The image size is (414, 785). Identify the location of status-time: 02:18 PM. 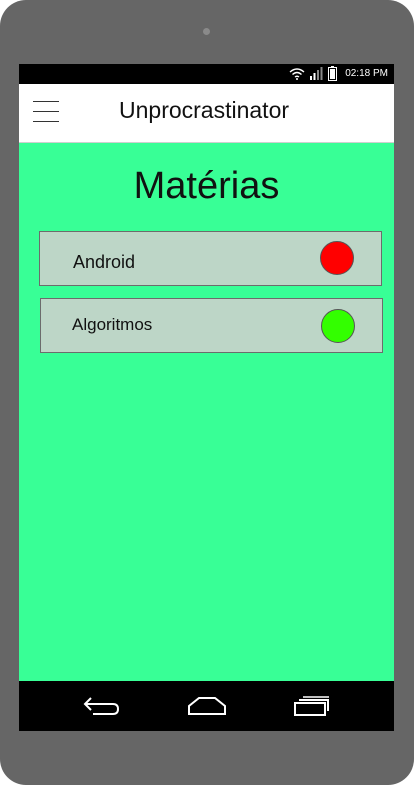
(366, 73).